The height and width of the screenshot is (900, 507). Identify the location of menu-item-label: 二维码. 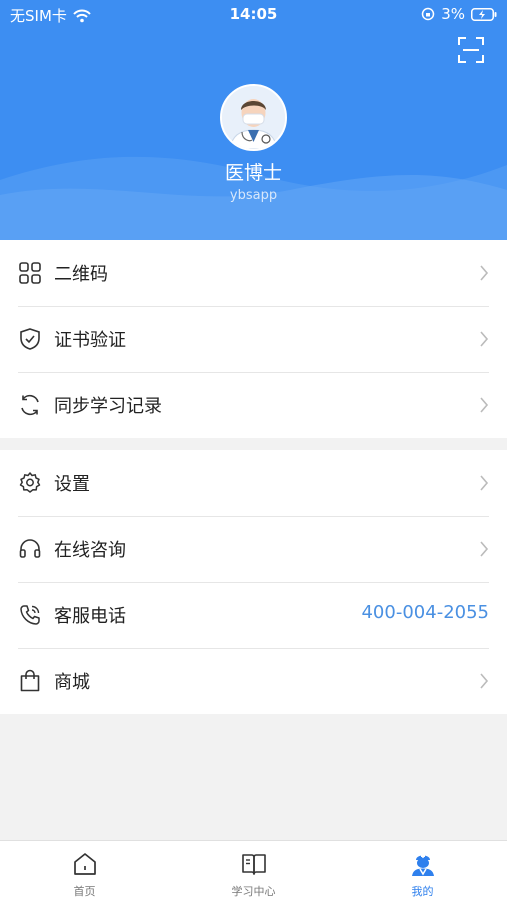
(81, 274).